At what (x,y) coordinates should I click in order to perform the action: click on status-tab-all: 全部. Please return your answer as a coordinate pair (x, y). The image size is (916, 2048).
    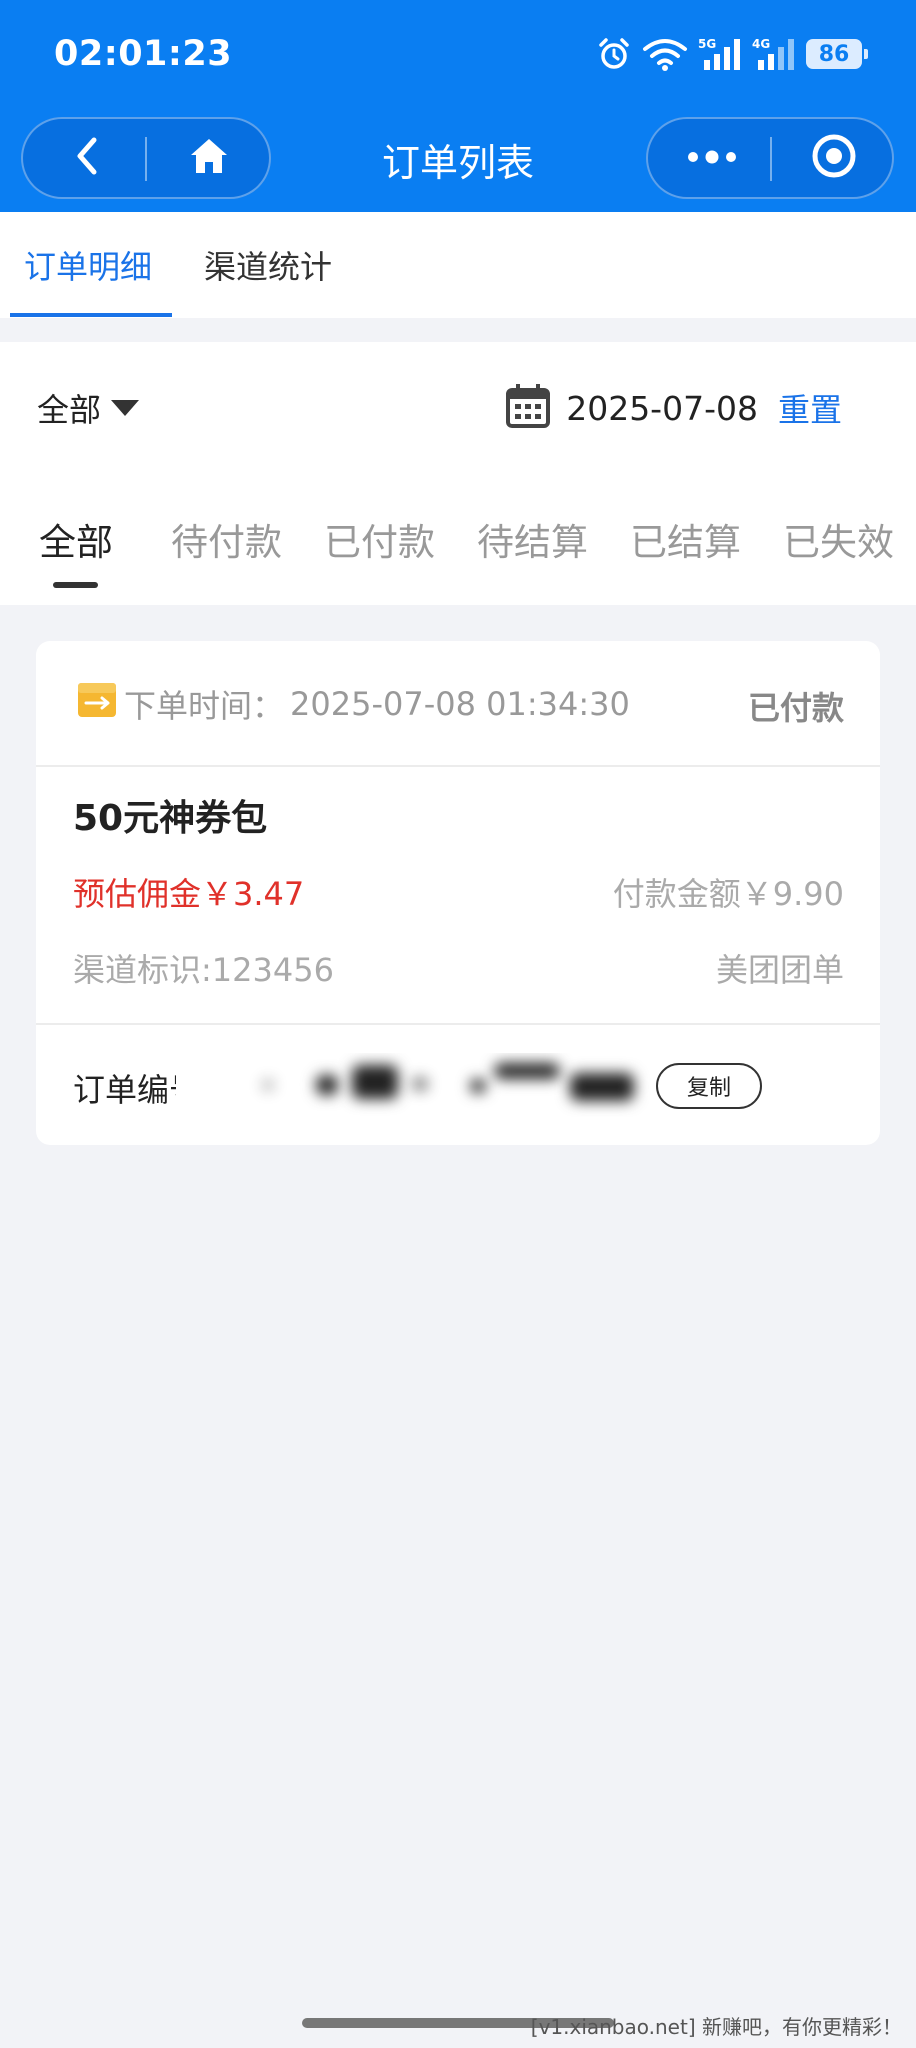
    Looking at the image, I should click on (76, 539).